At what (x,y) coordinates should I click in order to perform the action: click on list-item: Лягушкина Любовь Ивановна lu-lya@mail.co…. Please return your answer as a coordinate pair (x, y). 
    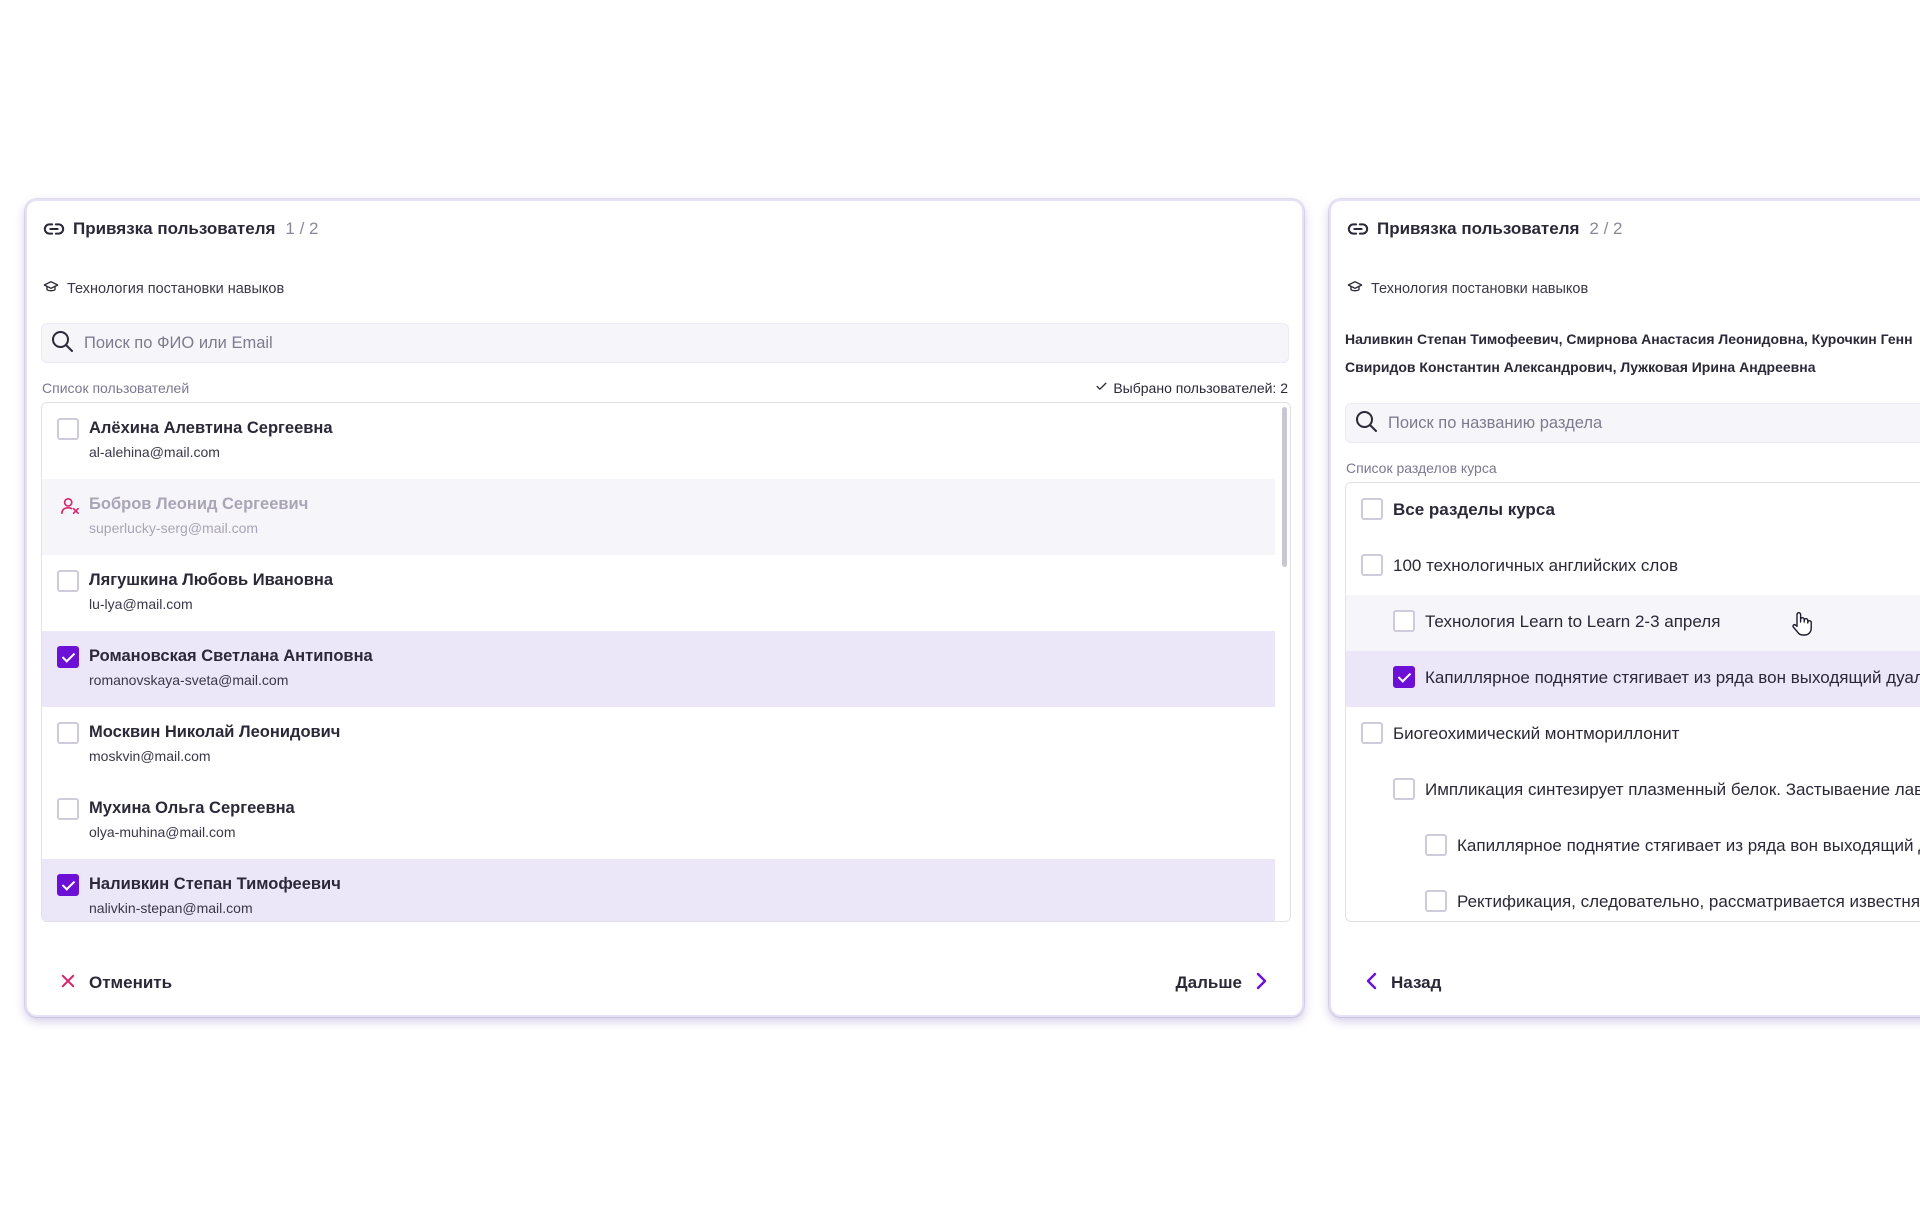
    Looking at the image, I should click on (658, 593).